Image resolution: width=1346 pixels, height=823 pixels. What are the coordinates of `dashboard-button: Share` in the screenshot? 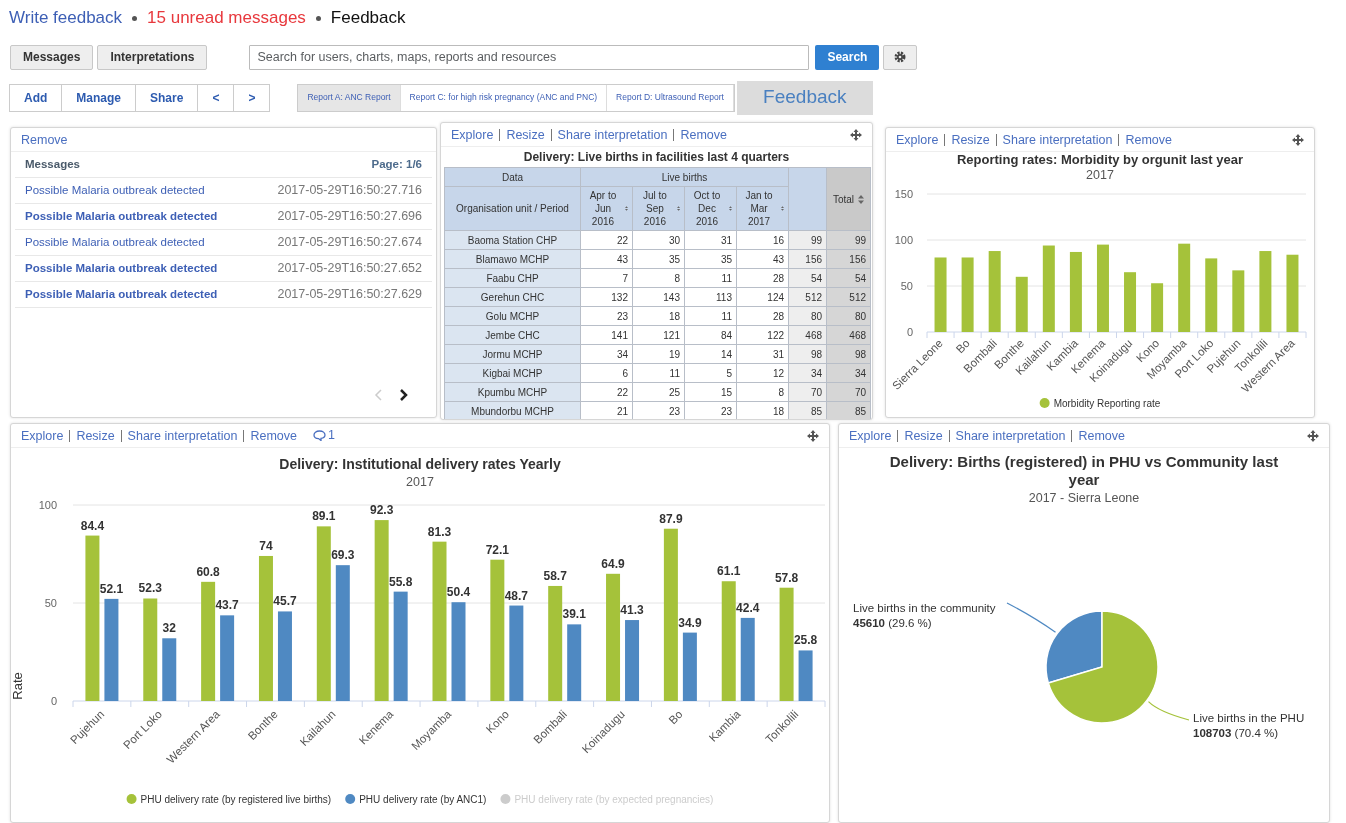 It's located at (167, 97).